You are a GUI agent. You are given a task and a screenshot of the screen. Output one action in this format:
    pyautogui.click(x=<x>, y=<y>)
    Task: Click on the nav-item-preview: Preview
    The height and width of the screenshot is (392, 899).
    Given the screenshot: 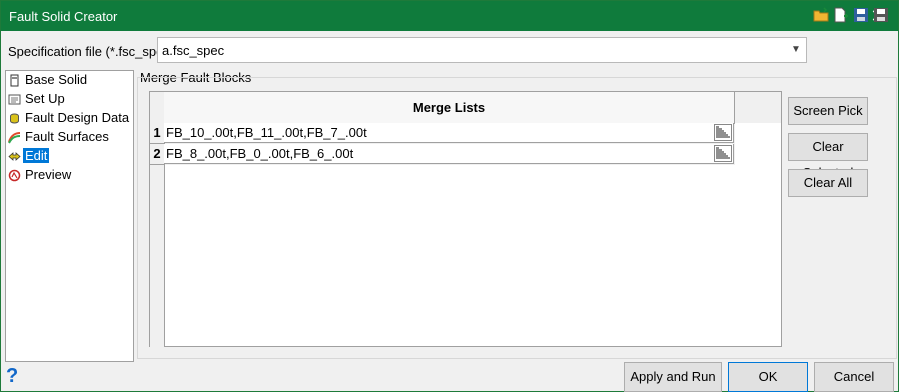 What is the action you would take?
    pyautogui.click(x=40, y=175)
    